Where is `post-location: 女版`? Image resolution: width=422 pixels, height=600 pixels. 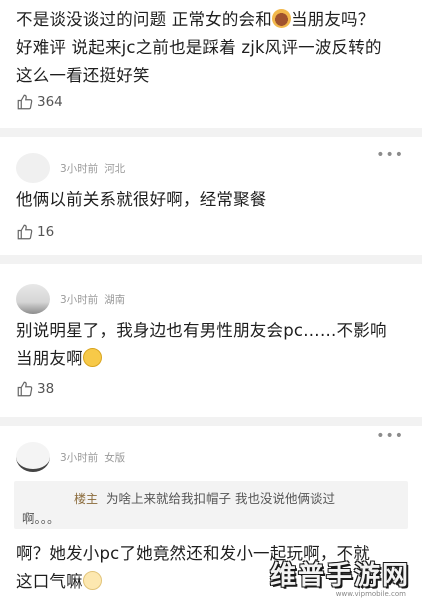
post-location: 女版 is located at coordinates (115, 457).